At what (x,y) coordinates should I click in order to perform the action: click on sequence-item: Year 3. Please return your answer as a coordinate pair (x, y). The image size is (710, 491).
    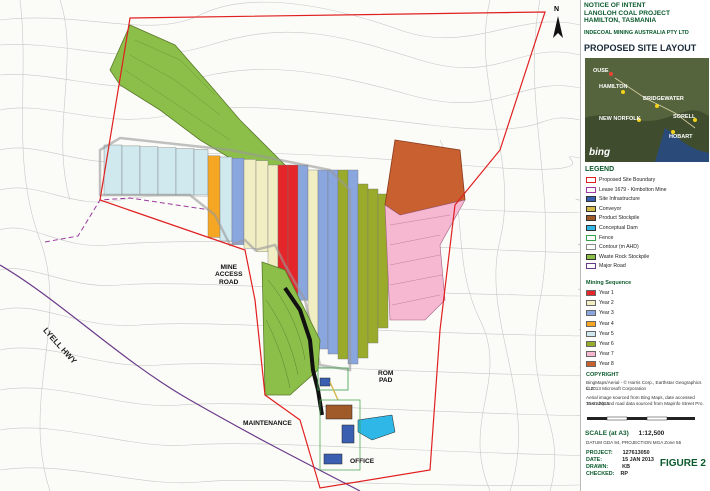
    Looking at the image, I should click on (600, 313).